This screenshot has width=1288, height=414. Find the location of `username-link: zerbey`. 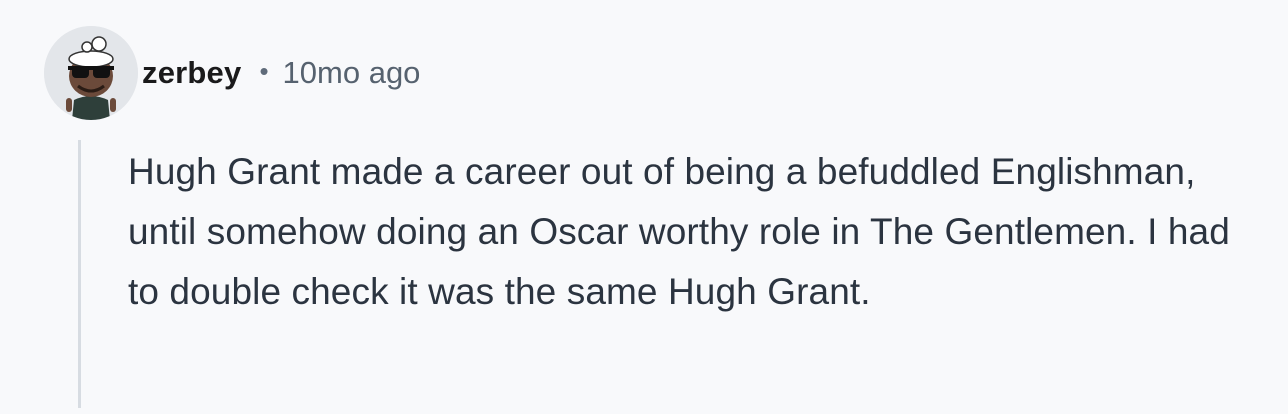

username-link: zerbey is located at coordinates (191, 73).